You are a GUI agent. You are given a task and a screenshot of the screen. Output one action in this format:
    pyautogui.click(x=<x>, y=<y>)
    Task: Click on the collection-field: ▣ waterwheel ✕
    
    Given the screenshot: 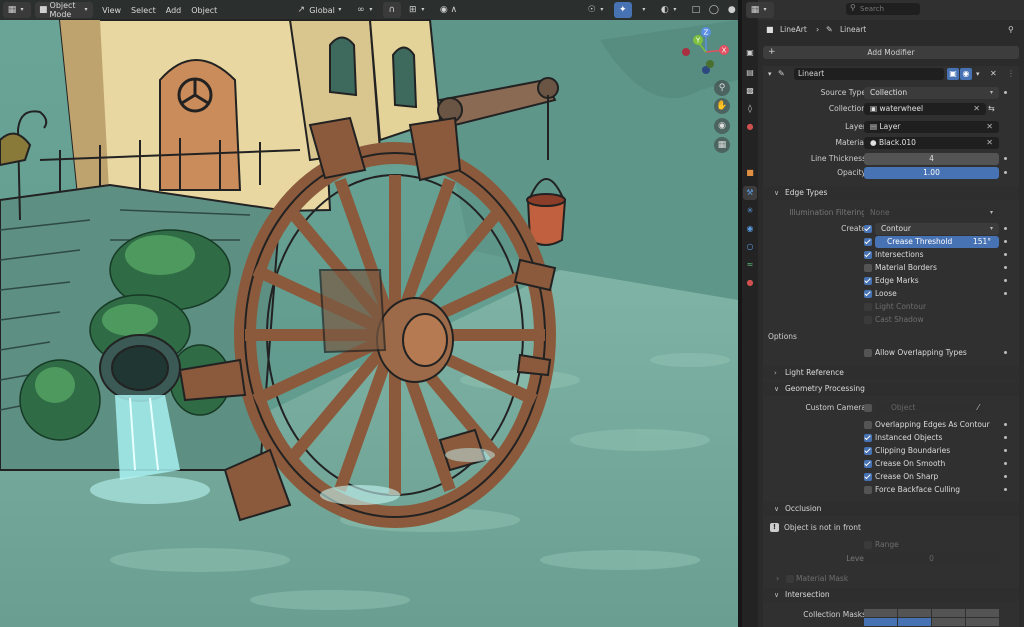 What is the action you would take?
    pyautogui.click(x=925, y=109)
    